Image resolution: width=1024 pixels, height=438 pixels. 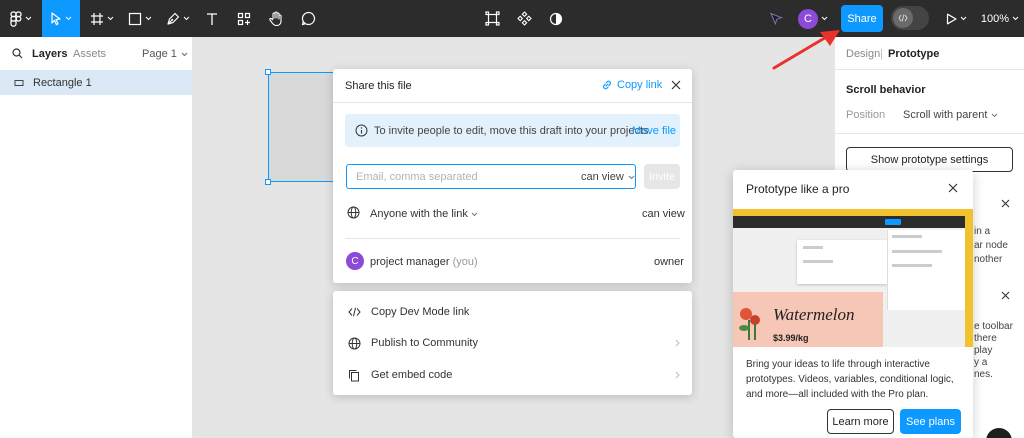 I want to click on learn-more-button: Learn more, so click(x=860, y=421).